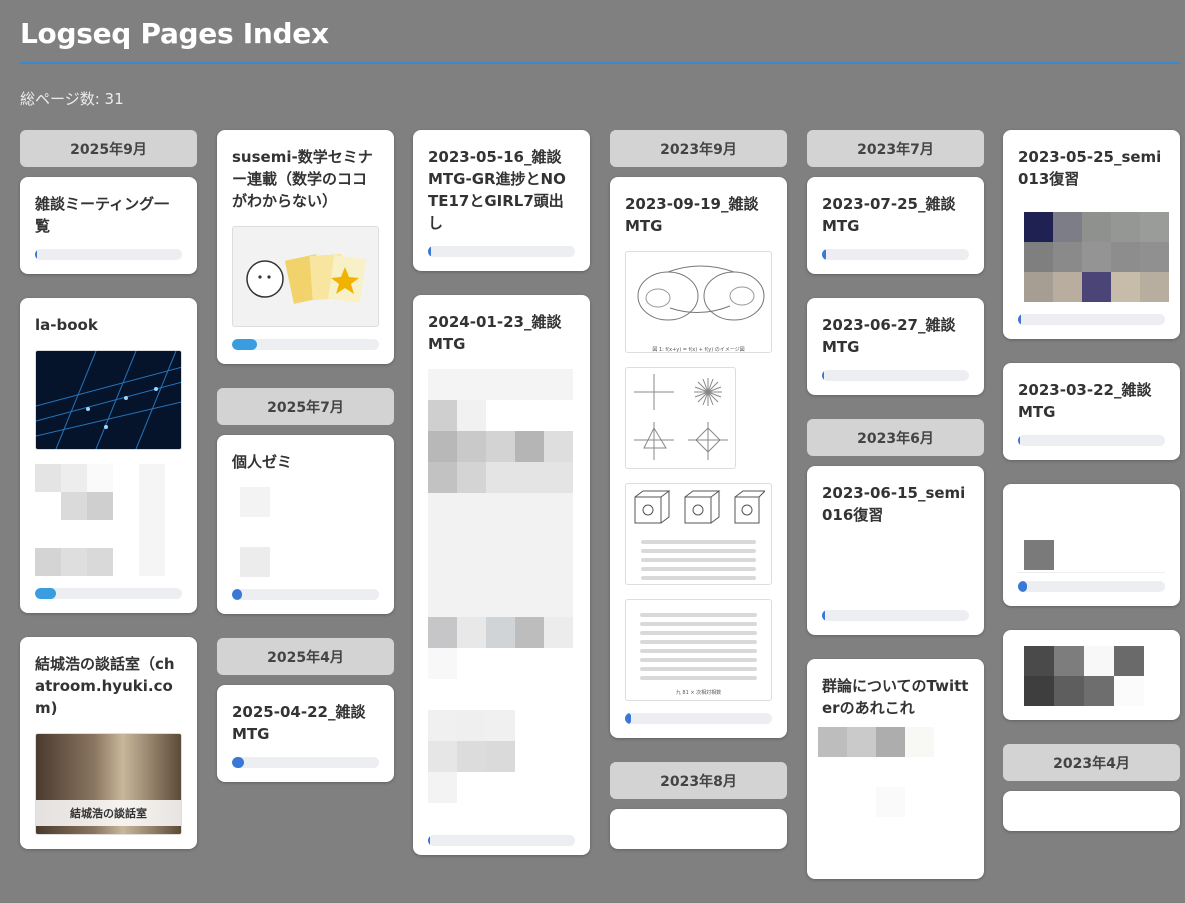 The image size is (1185, 903). Describe the element at coordinates (108, 148) in the screenshot. I see `month-header: 2025年9月` at that location.